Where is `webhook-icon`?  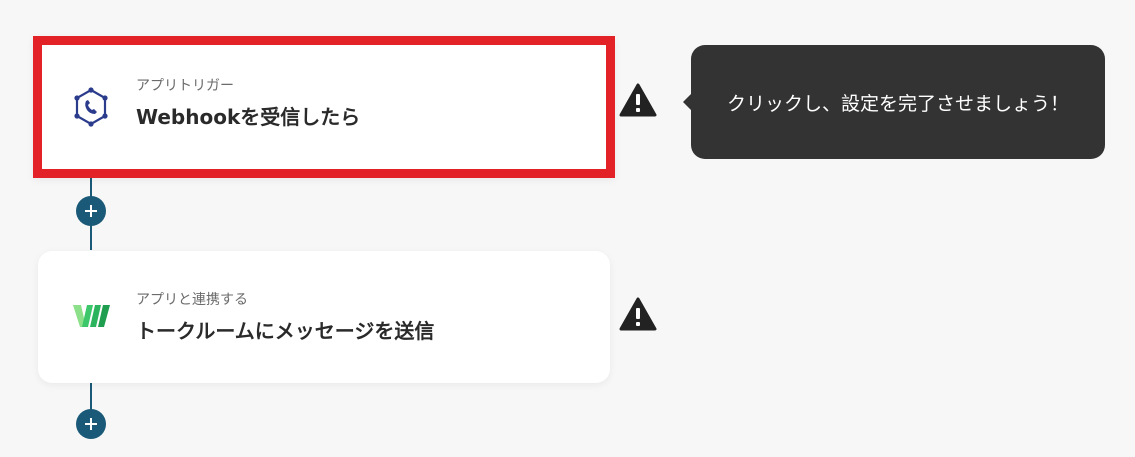 webhook-icon is located at coordinates (91, 107).